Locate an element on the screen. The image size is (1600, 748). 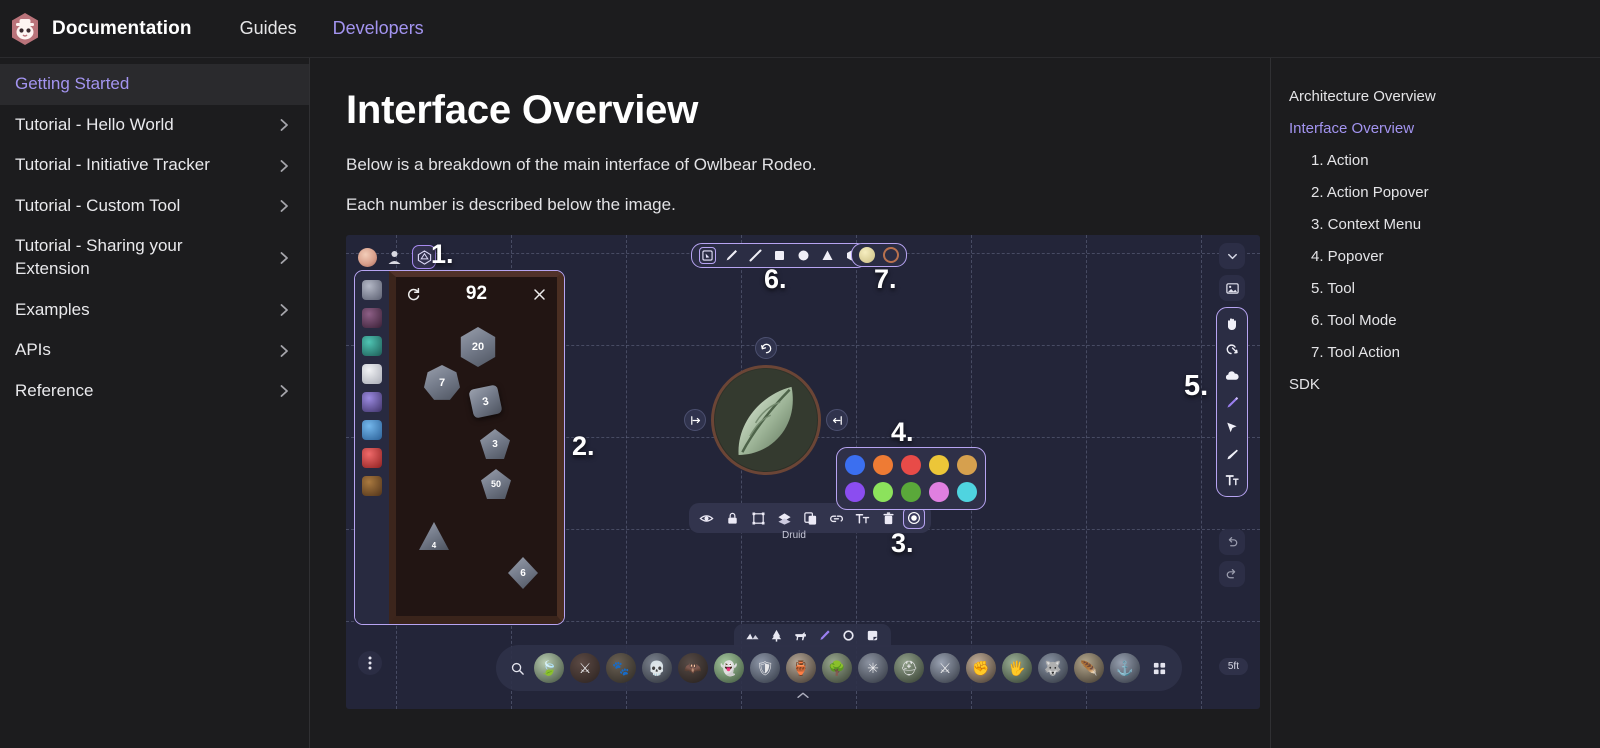
dice-style-galaxy is located at coordinates (372, 290).